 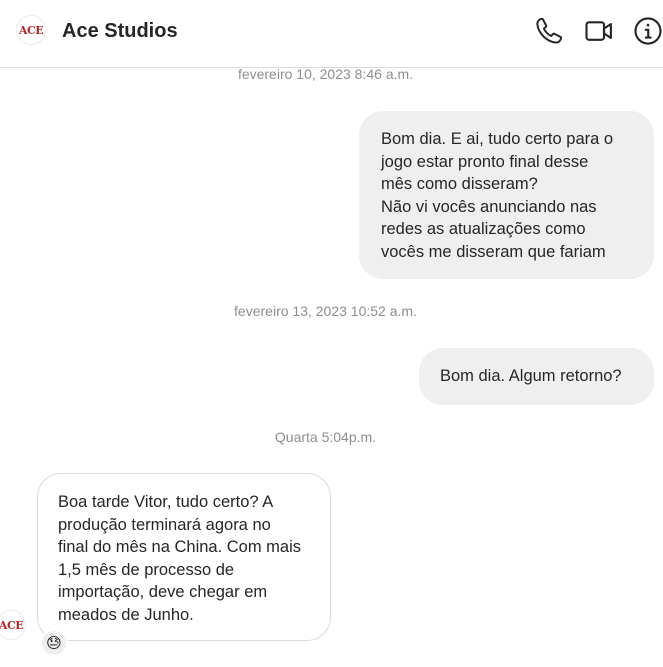 I want to click on phone-icon, so click(x=549, y=31).